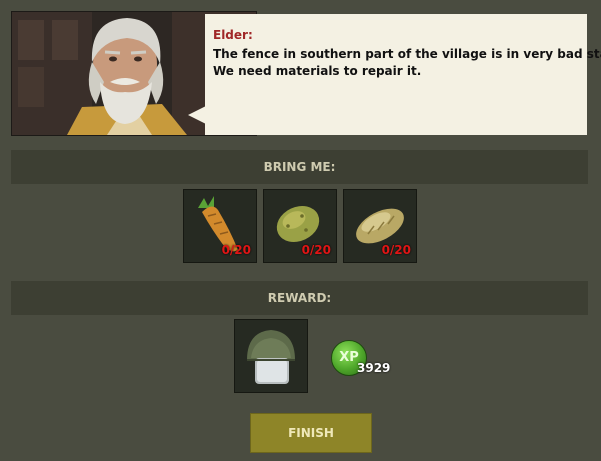  I want to click on finish-button: FINISH, so click(311, 433).